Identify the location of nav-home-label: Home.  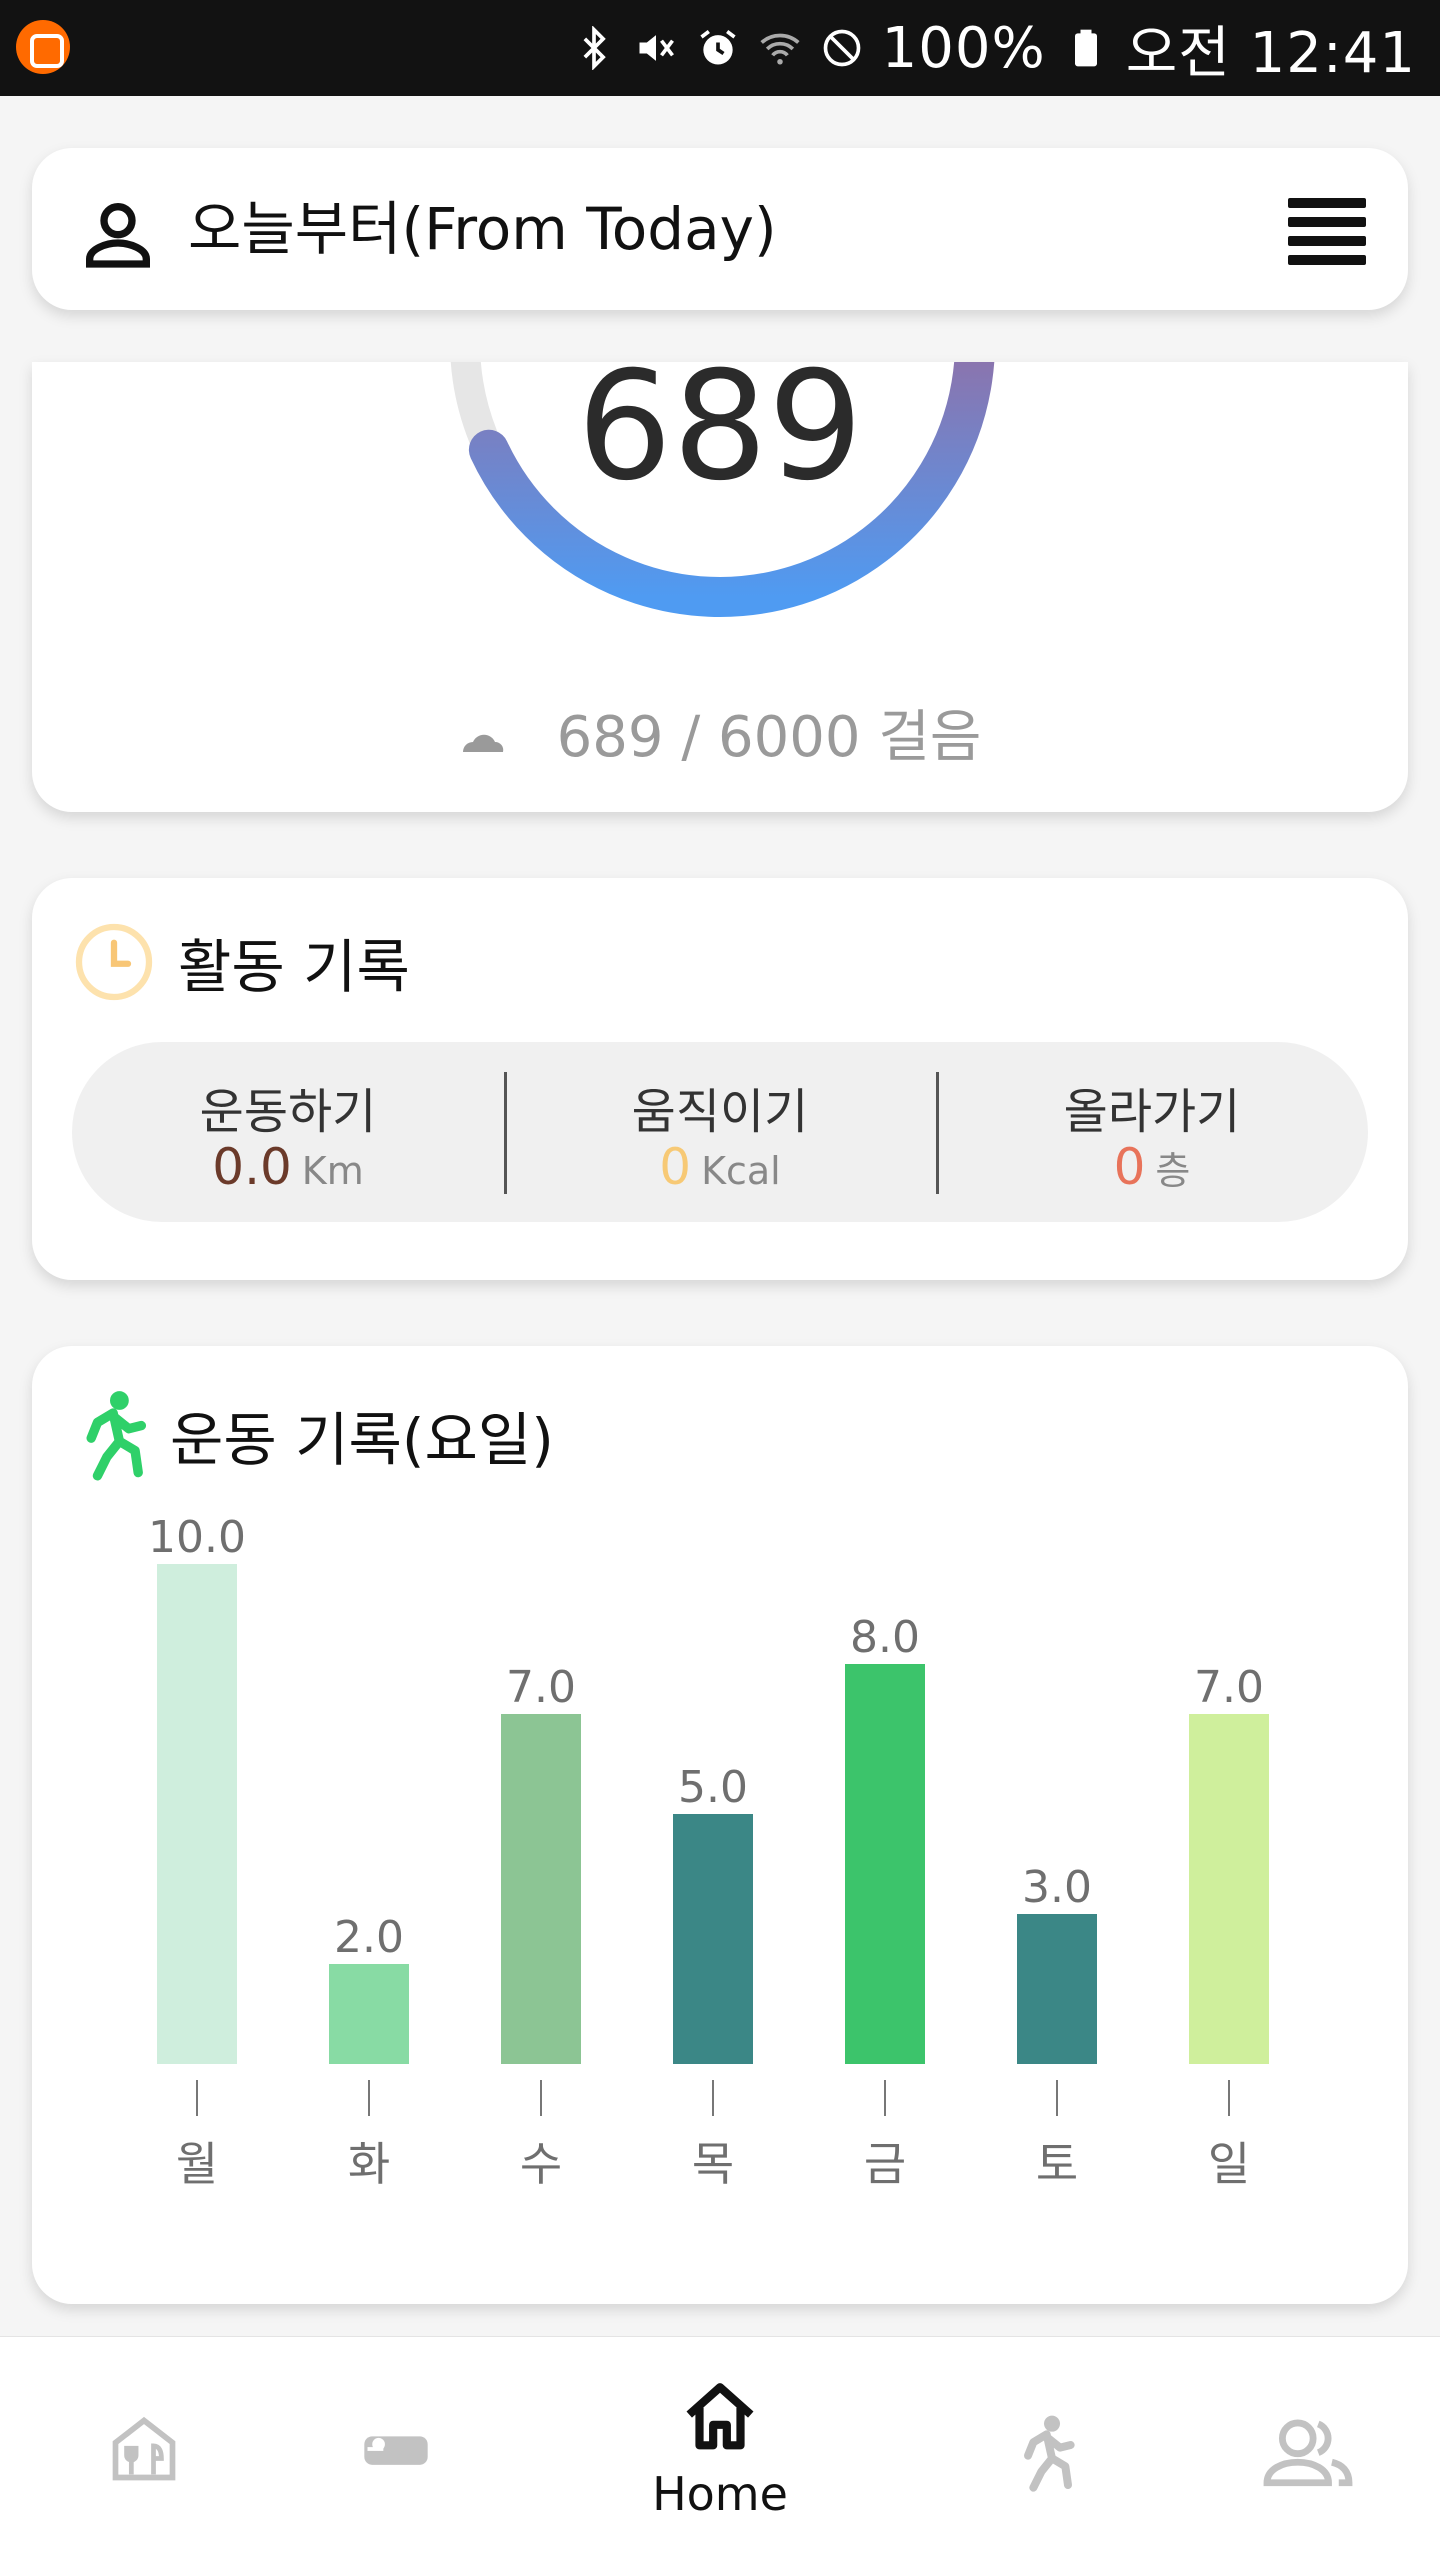
(720, 2494).